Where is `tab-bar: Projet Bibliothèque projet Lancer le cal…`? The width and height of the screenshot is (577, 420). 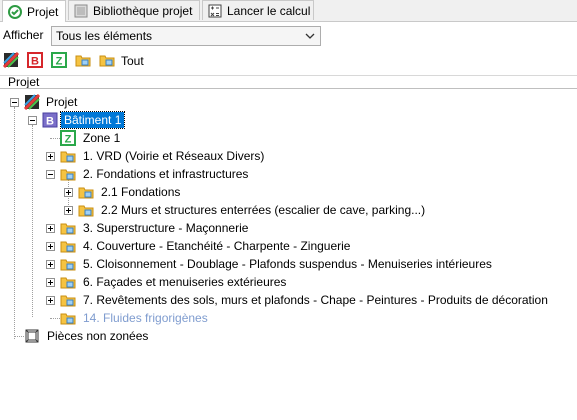
tab-bar: Projet Bibliothèque projet Lancer le cal… is located at coordinates (288, 11).